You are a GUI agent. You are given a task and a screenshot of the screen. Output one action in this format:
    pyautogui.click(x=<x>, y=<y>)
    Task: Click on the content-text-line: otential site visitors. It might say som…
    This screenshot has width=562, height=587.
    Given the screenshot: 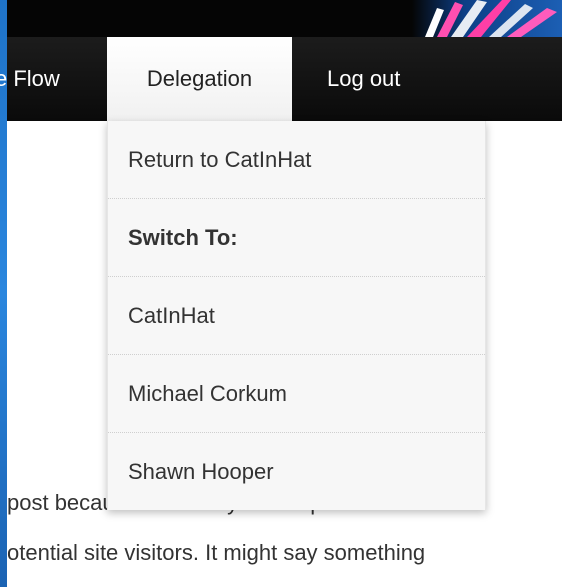 What is the action you would take?
    pyautogui.click(x=216, y=552)
    